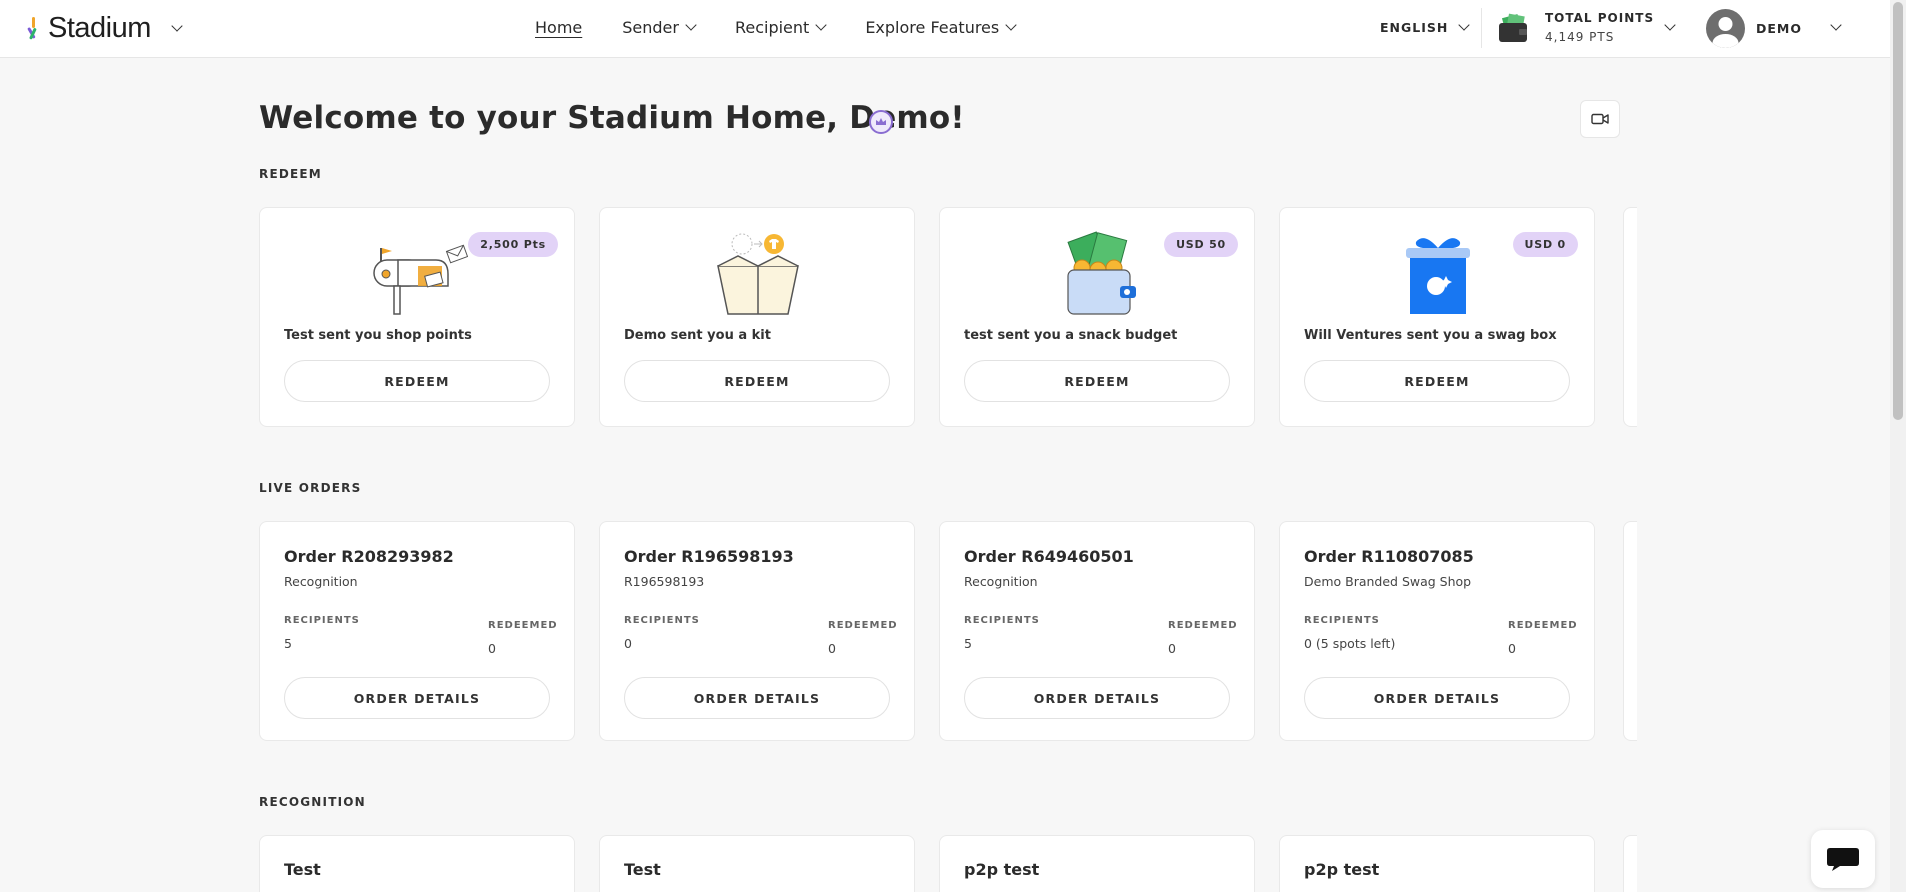 The width and height of the screenshot is (1906, 892). I want to click on avatar, so click(1725, 28).